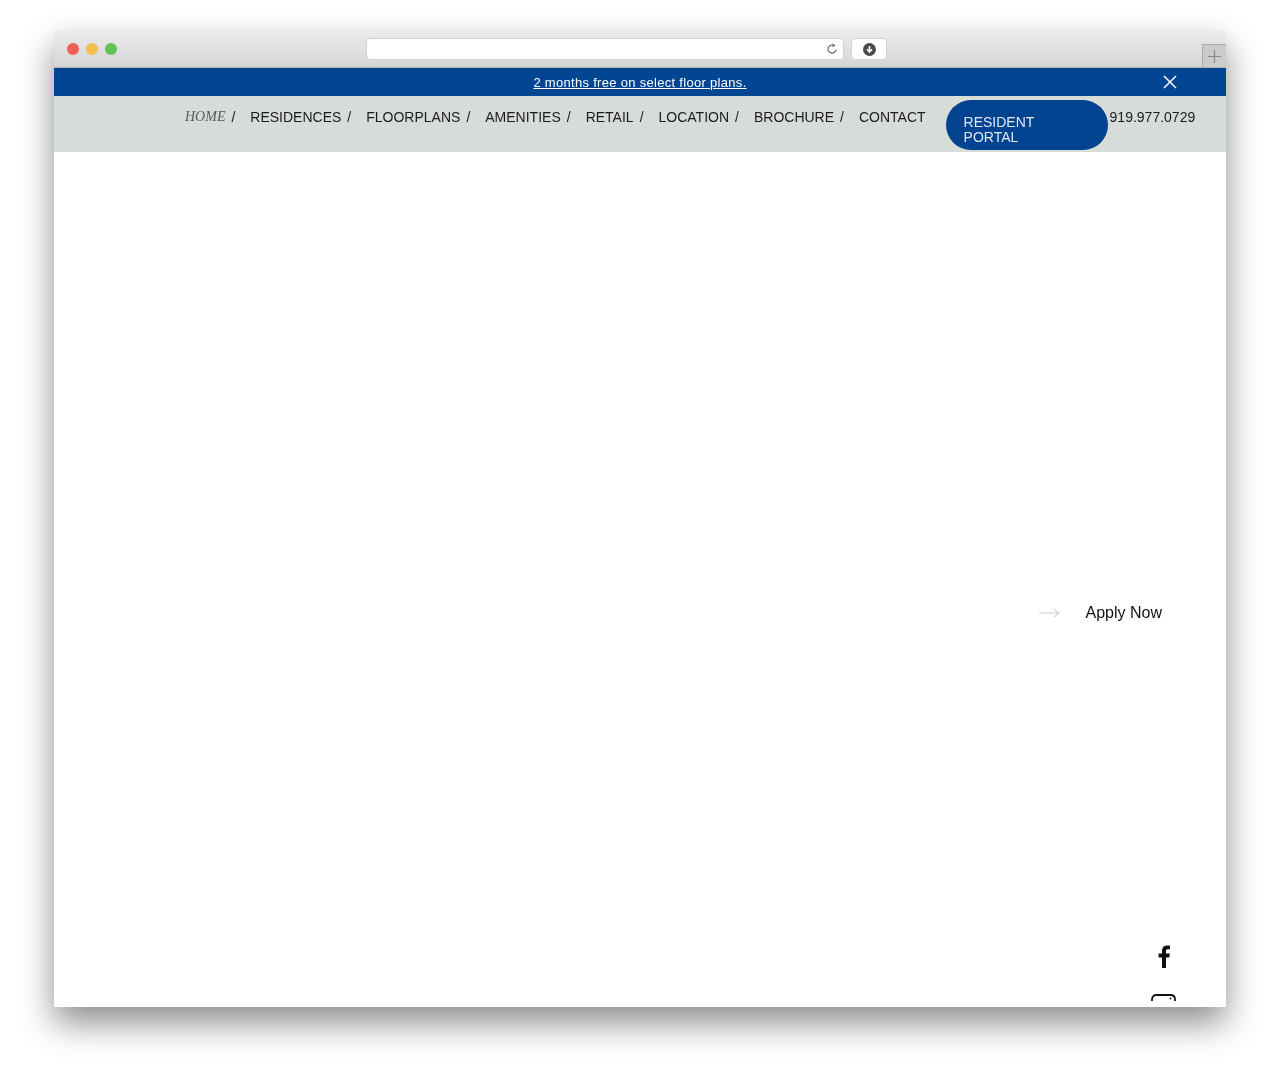  What do you see at coordinates (605, 49) in the screenshot?
I see `address-field` at bounding box center [605, 49].